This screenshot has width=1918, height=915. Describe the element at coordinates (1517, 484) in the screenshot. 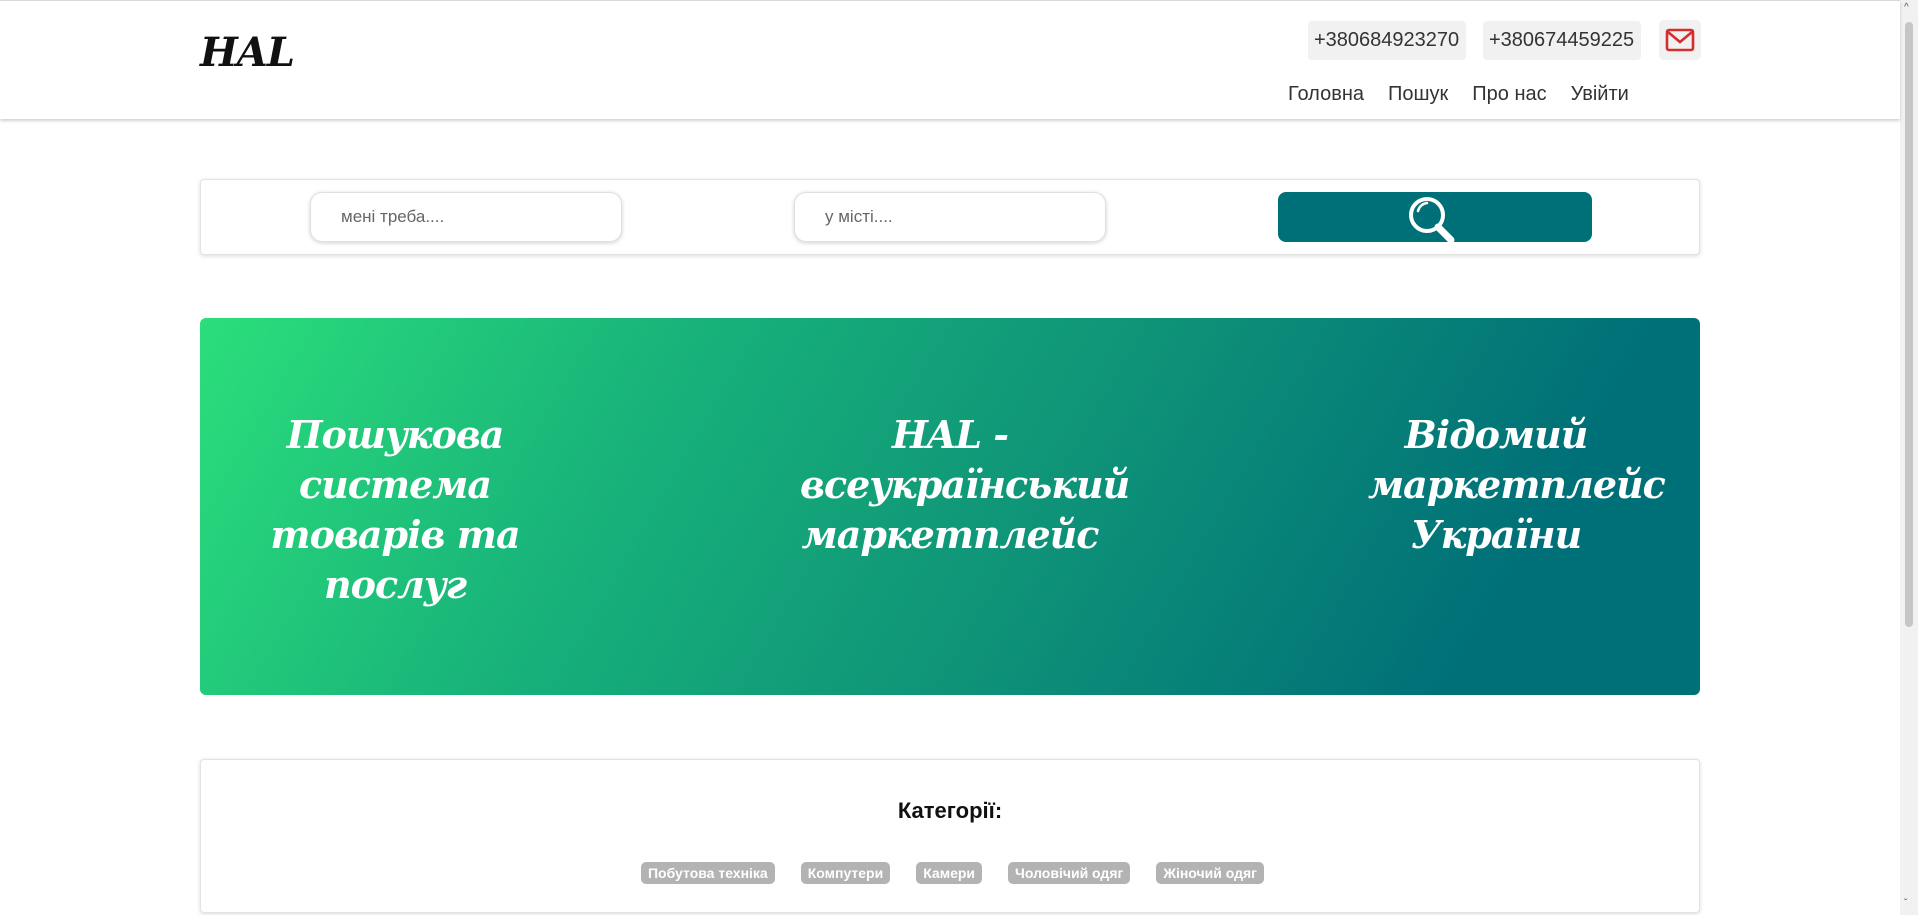

I see `banner-slogan-right: Відомий маркетплейс України` at that location.